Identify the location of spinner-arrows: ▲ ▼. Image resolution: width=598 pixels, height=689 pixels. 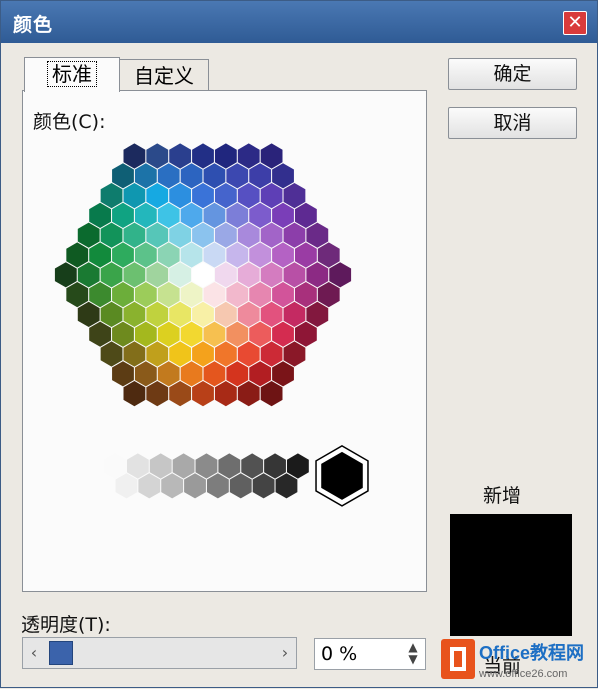
(413, 653).